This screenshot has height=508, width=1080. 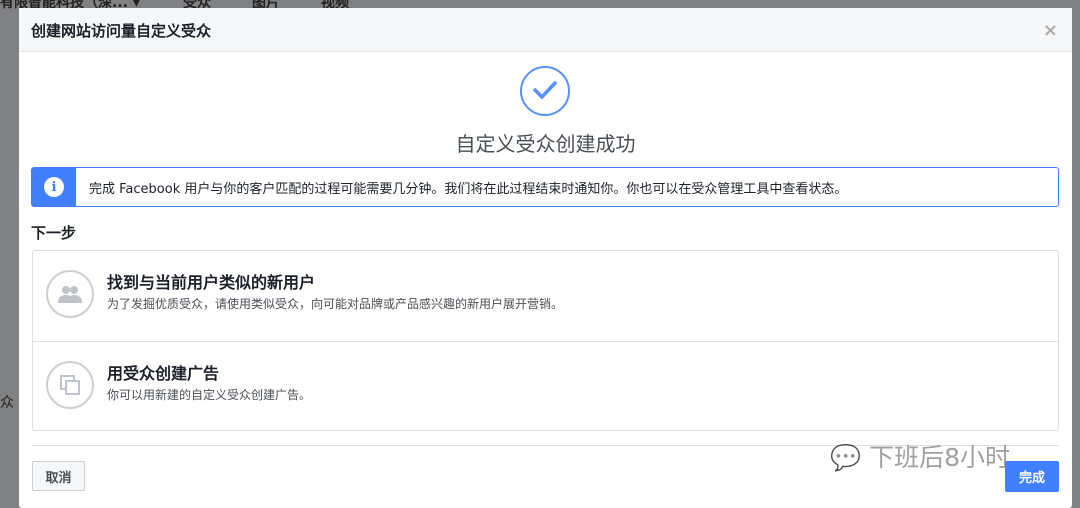 What do you see at coordinates (209, 395) in the screenshot?
I see `card-desc: 你可以用新建的自定义受众创建广告。` at bounding box center [209, 395].